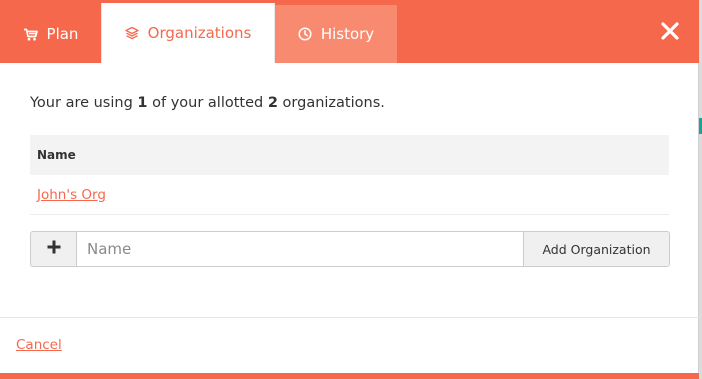 This screenshot has height=379, width=702. What do you see at coordinates (39, 345) in the screenshot?
I see `cancel-link: Cancel` at bounding box center [39, 345].